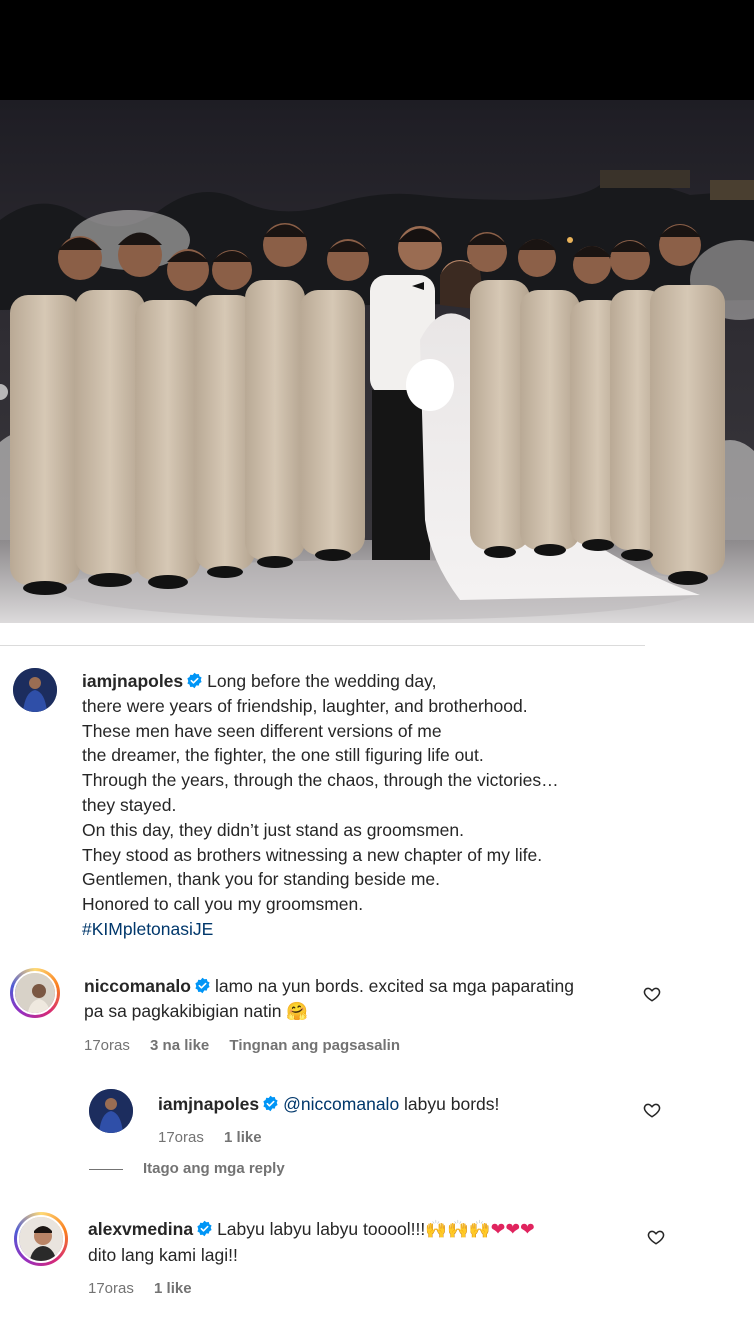 This screenshot has height=1321, width=754. What do you see at coordinates (458, 1230) in the screenshot?
I see `raised-hands-emoji: 🙌🙌🙌` at bounding box center [458, 1230].